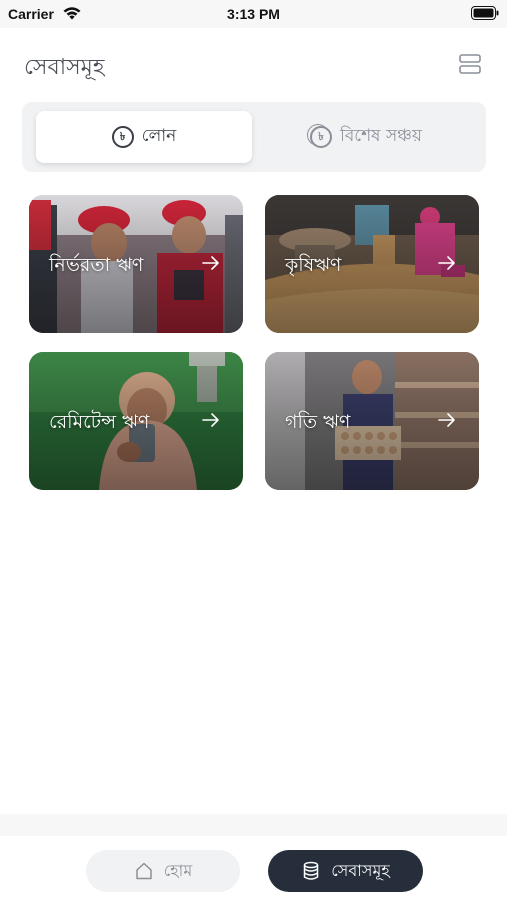 The image size is (507, 900). I want to click on app-header: সেবাসমূহ, so click(253, 63).